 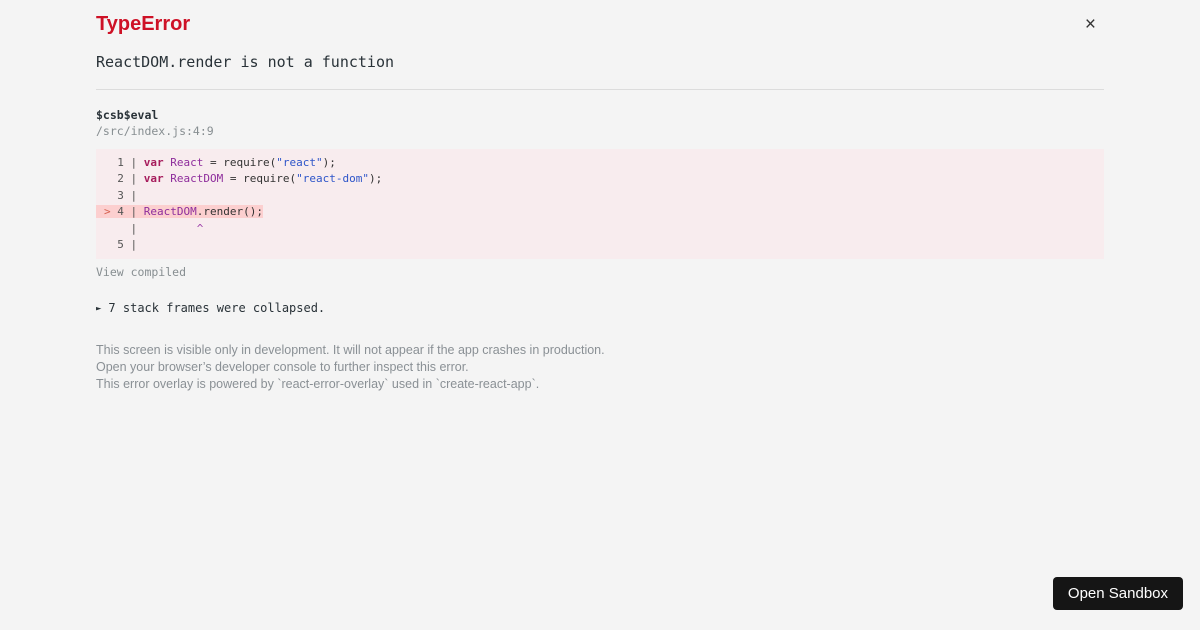 I want to click on error-message: ReactDOM.render is not a function, so click(x=245, y=62).